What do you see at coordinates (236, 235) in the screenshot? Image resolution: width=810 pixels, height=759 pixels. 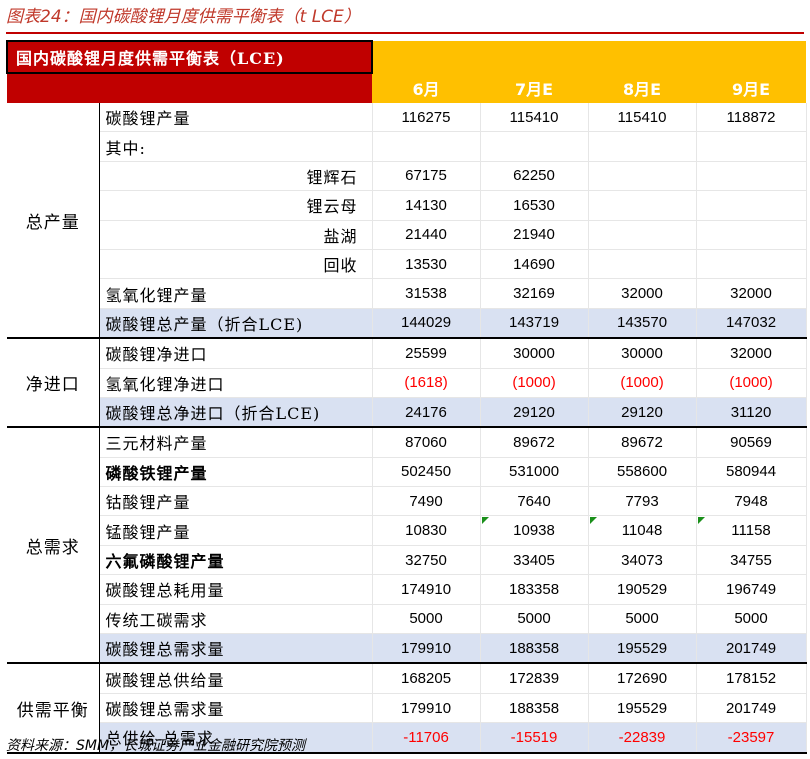 I see `row-label: 盐湖` at bounding box center [236, 235].